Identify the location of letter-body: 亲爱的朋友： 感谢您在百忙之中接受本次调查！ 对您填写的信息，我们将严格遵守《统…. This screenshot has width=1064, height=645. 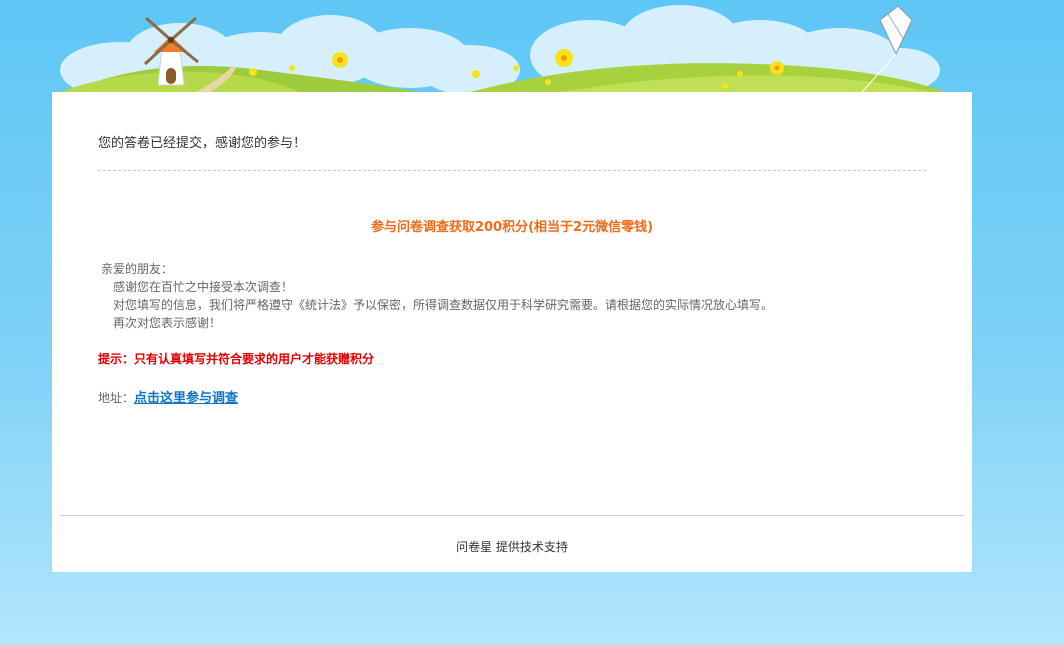
(437, 296).